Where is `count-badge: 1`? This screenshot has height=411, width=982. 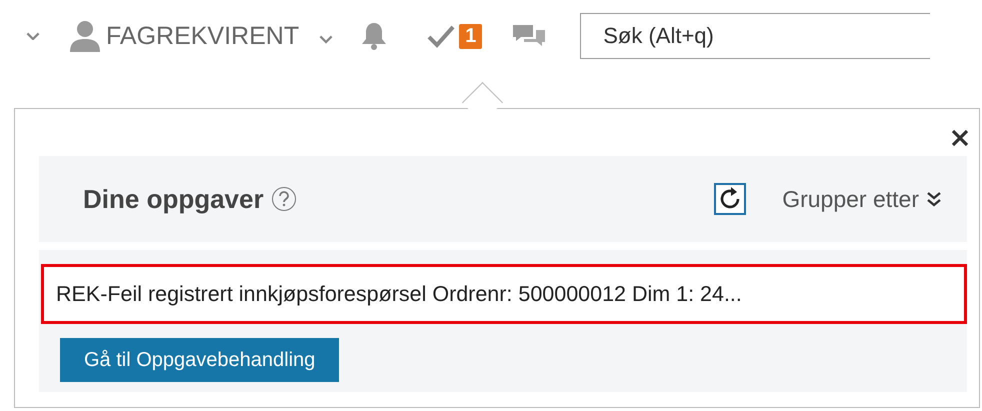 count-badge: 1 is located at coordinates (470, 36).